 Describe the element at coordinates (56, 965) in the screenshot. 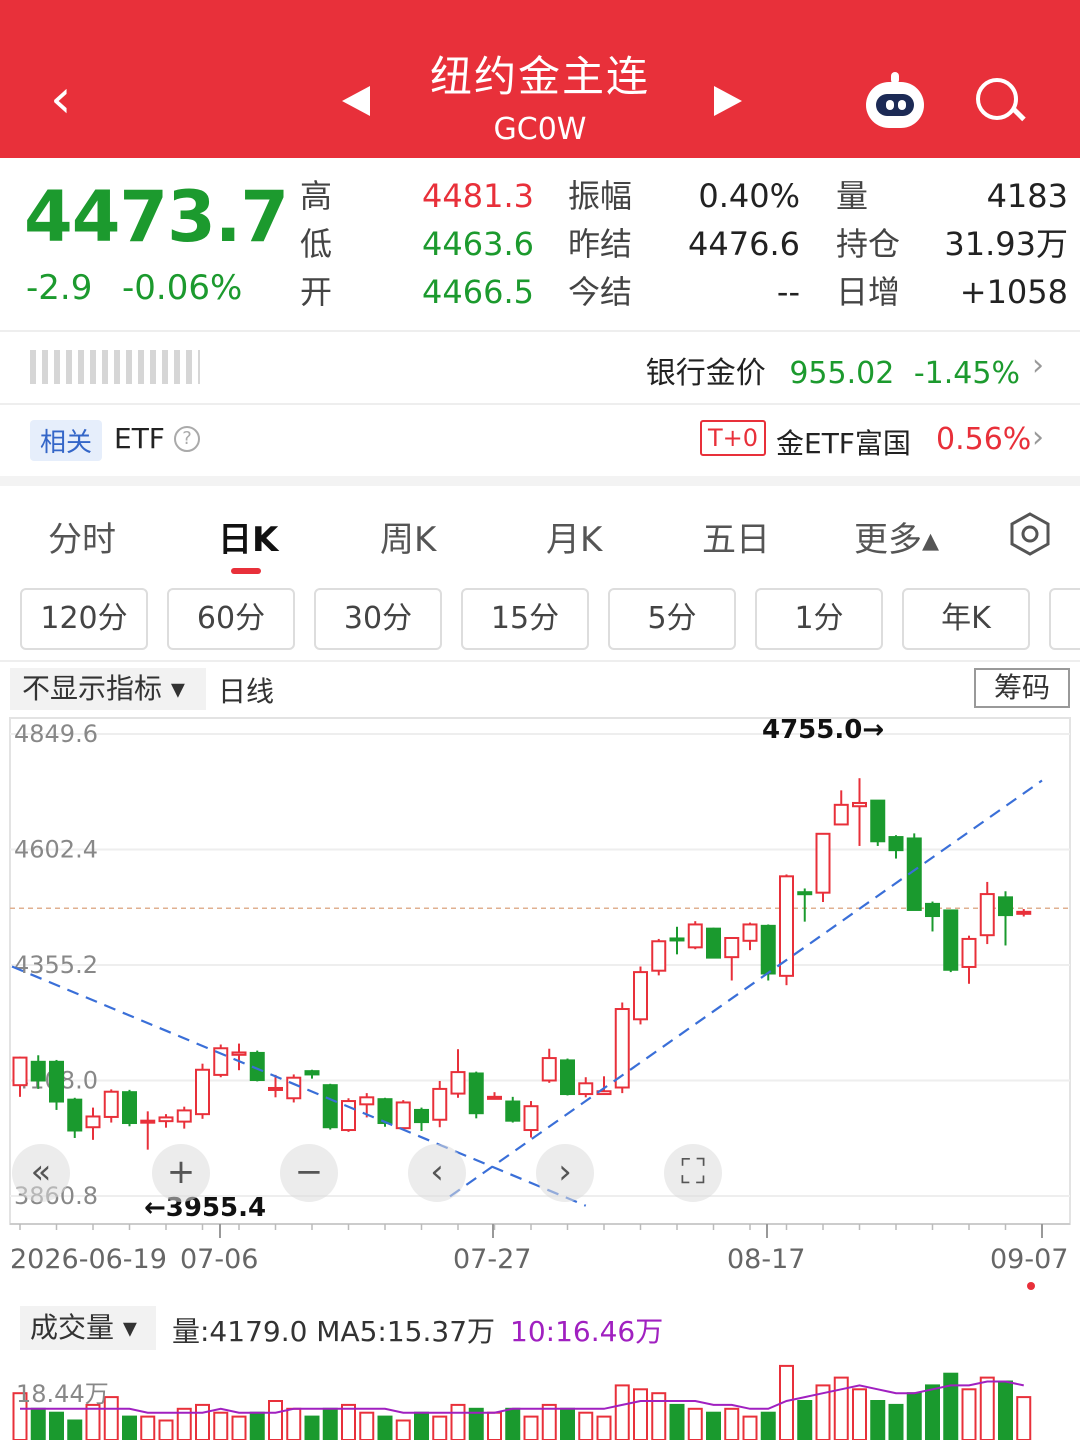

I see `y-tick-label: 4355.2` at that location.